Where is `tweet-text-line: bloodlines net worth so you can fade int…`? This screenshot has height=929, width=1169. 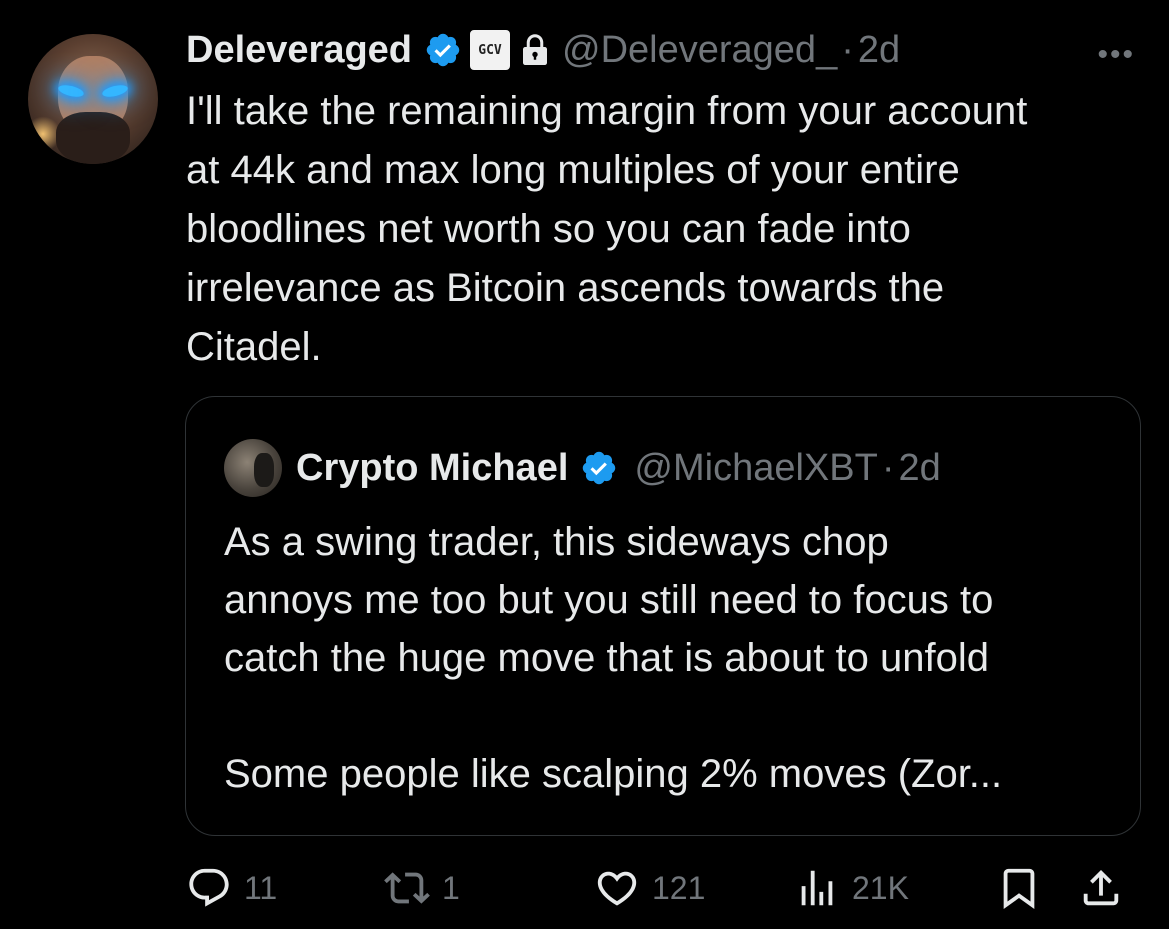 tweet-text-line: bloodlines net worth so you can fade int… is located at coordinates (548, 229).